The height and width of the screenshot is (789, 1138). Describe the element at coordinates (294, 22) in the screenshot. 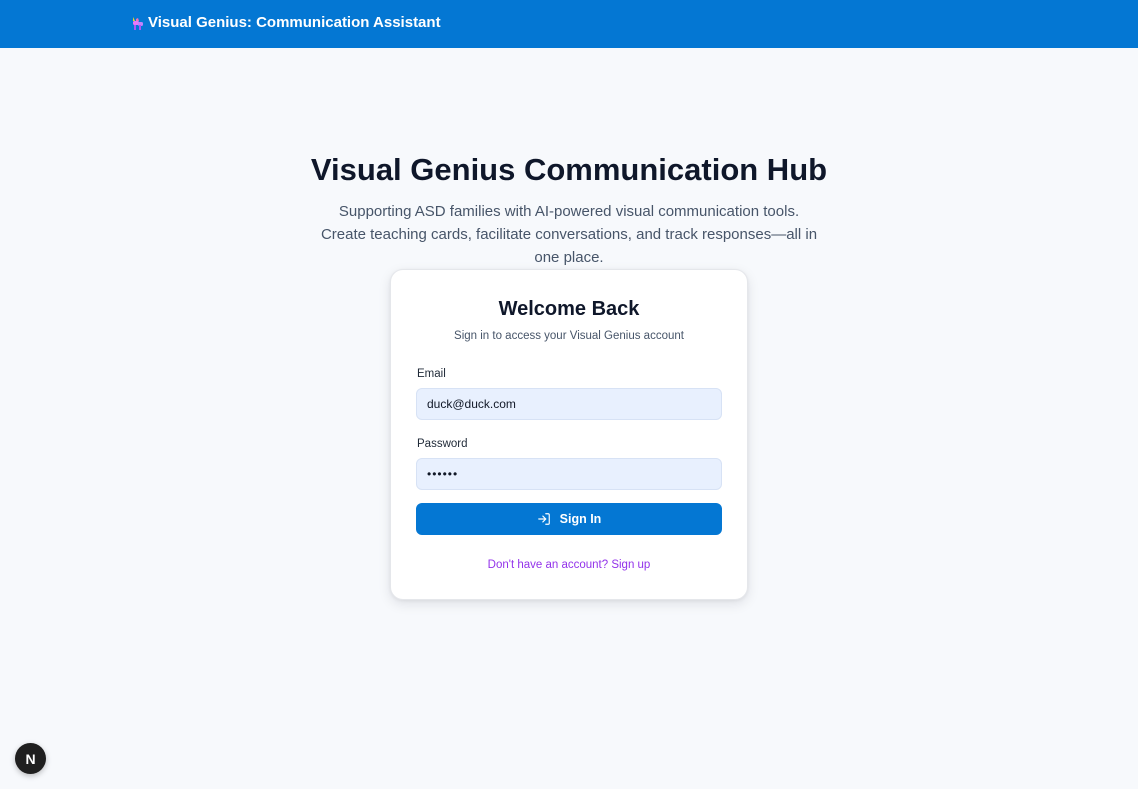

I see `app-title: Visual Genius: Communication Assistant` at that location.